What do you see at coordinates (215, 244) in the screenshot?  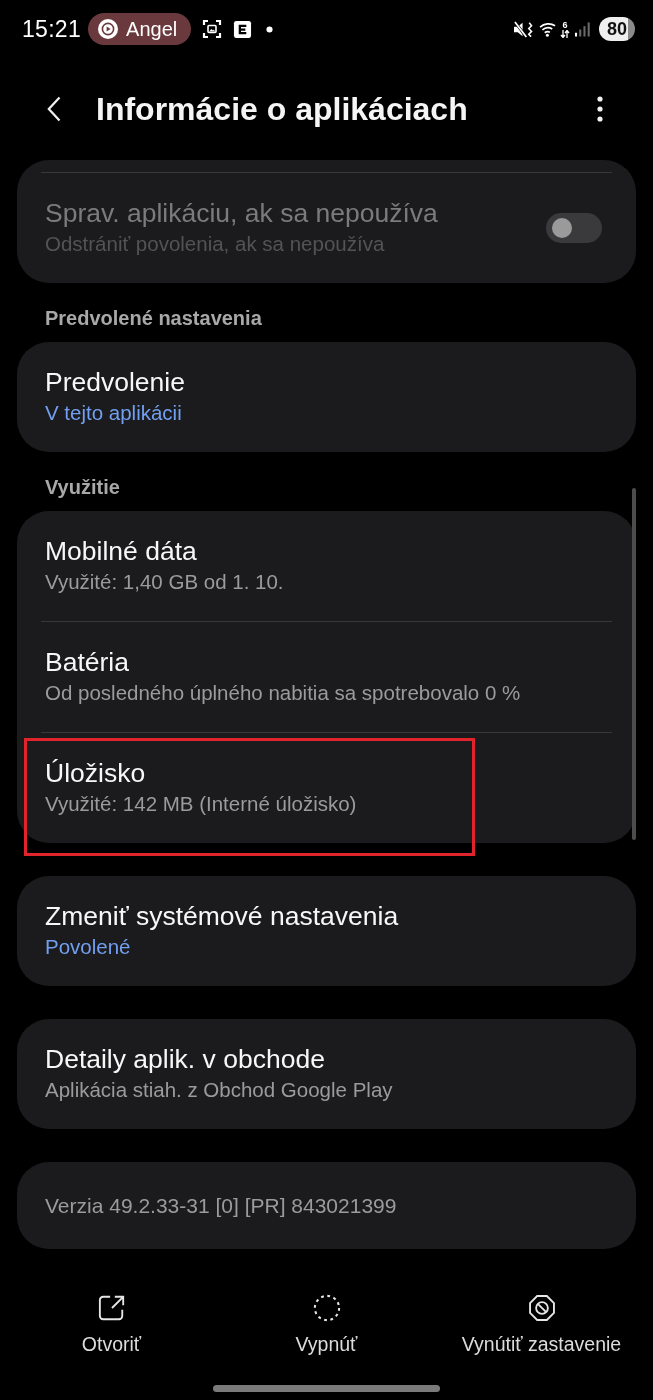 I see `item-subtitle: Odstrániť povolenia, ak sa nepoužíva` at bounding box center [215, 244].